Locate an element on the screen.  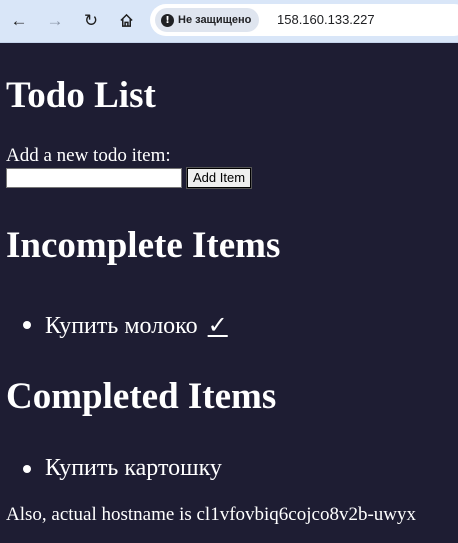
incomplete-list: Купить молоко ✓ is located at coordinates (117, 325).